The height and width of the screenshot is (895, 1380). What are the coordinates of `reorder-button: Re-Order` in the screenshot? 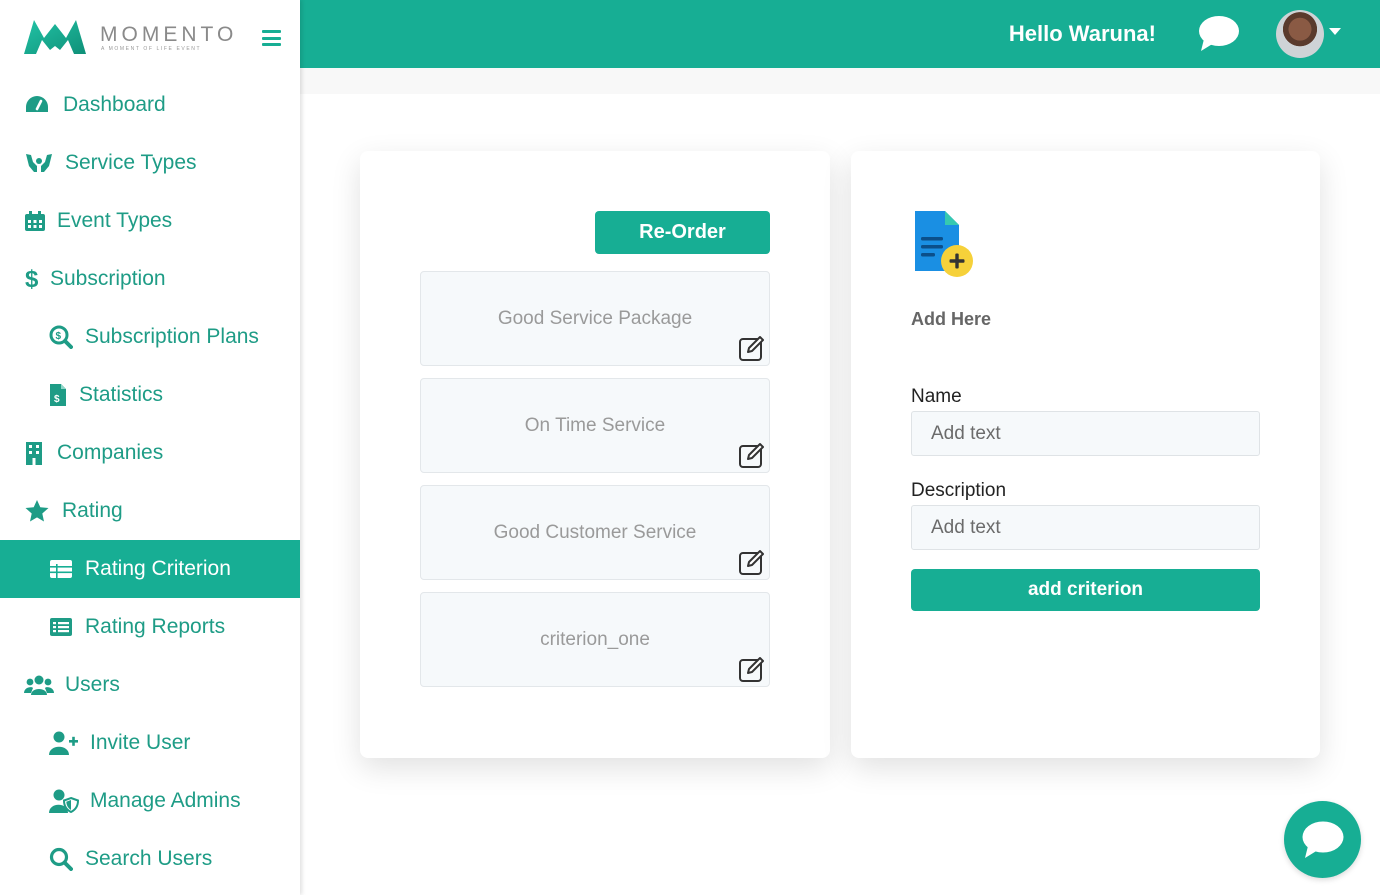 It's located at (682, 232).